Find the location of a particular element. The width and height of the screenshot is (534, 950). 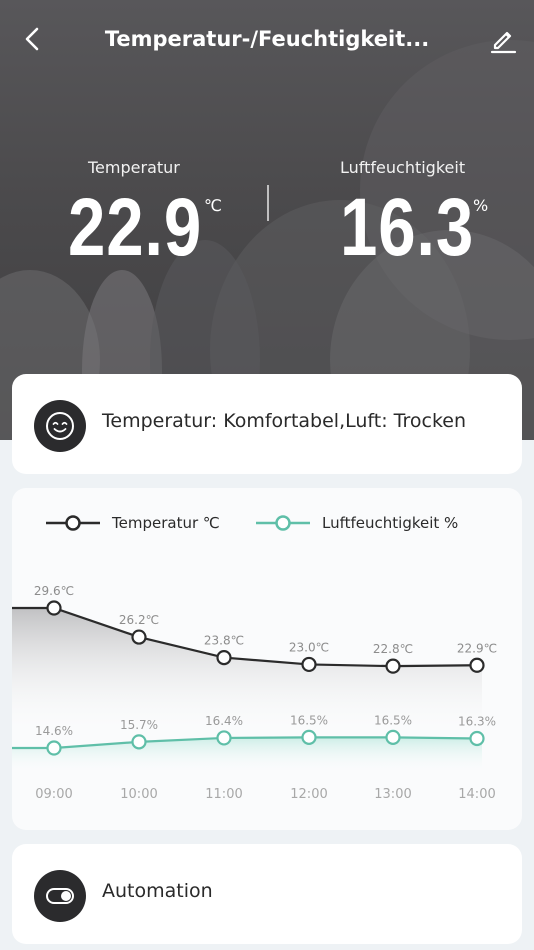

toggle-icon is located at coordinates (60, 896).